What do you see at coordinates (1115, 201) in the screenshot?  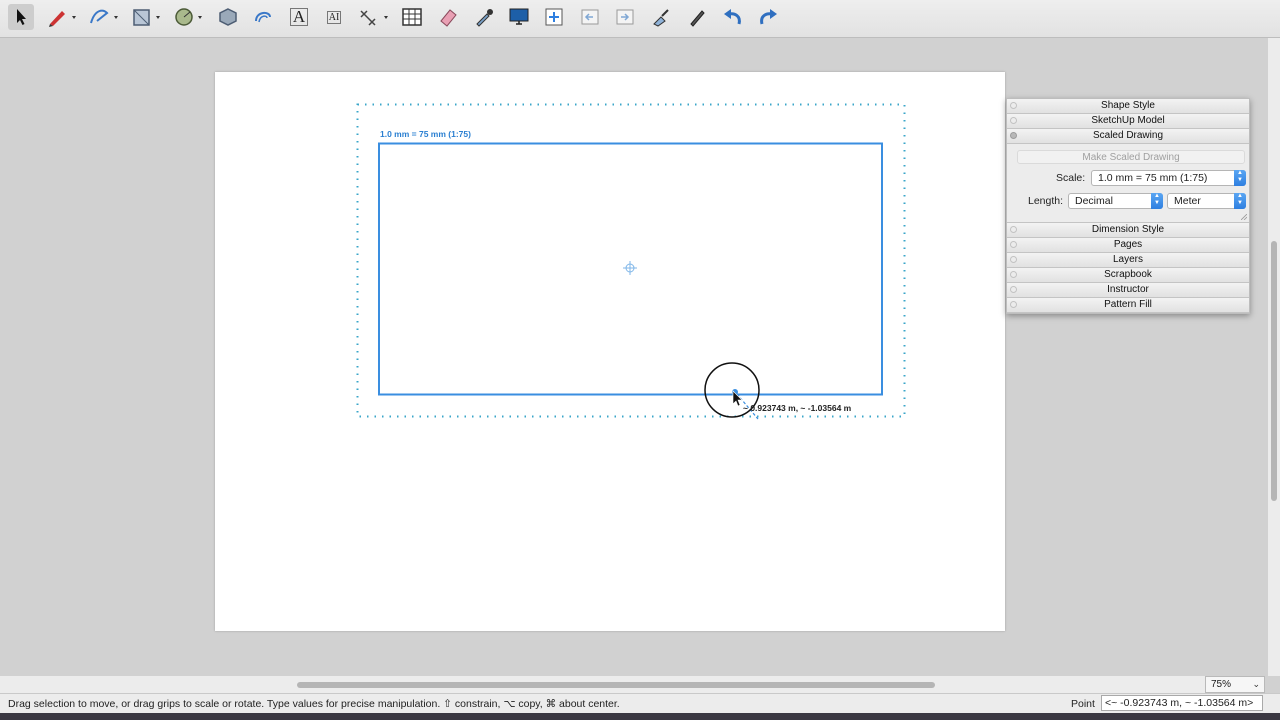 I see `length-format-select: Decimal ▲ ▼` at bounding box center [1115, 201].